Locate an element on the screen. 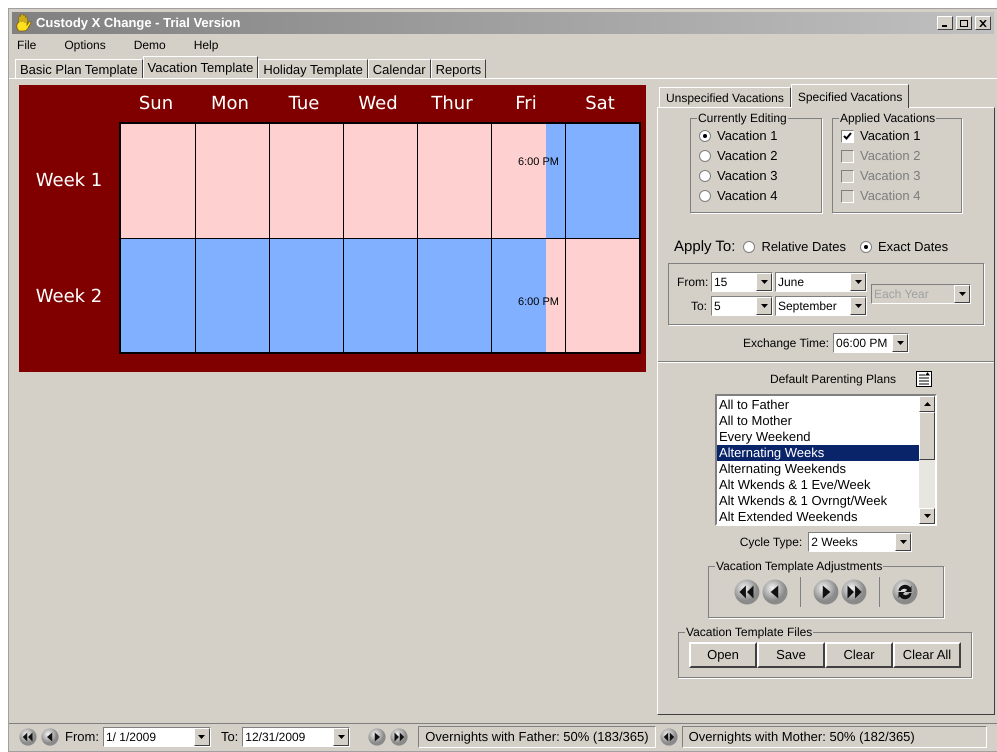  to-label: To: is located at coordinates (699, 306).